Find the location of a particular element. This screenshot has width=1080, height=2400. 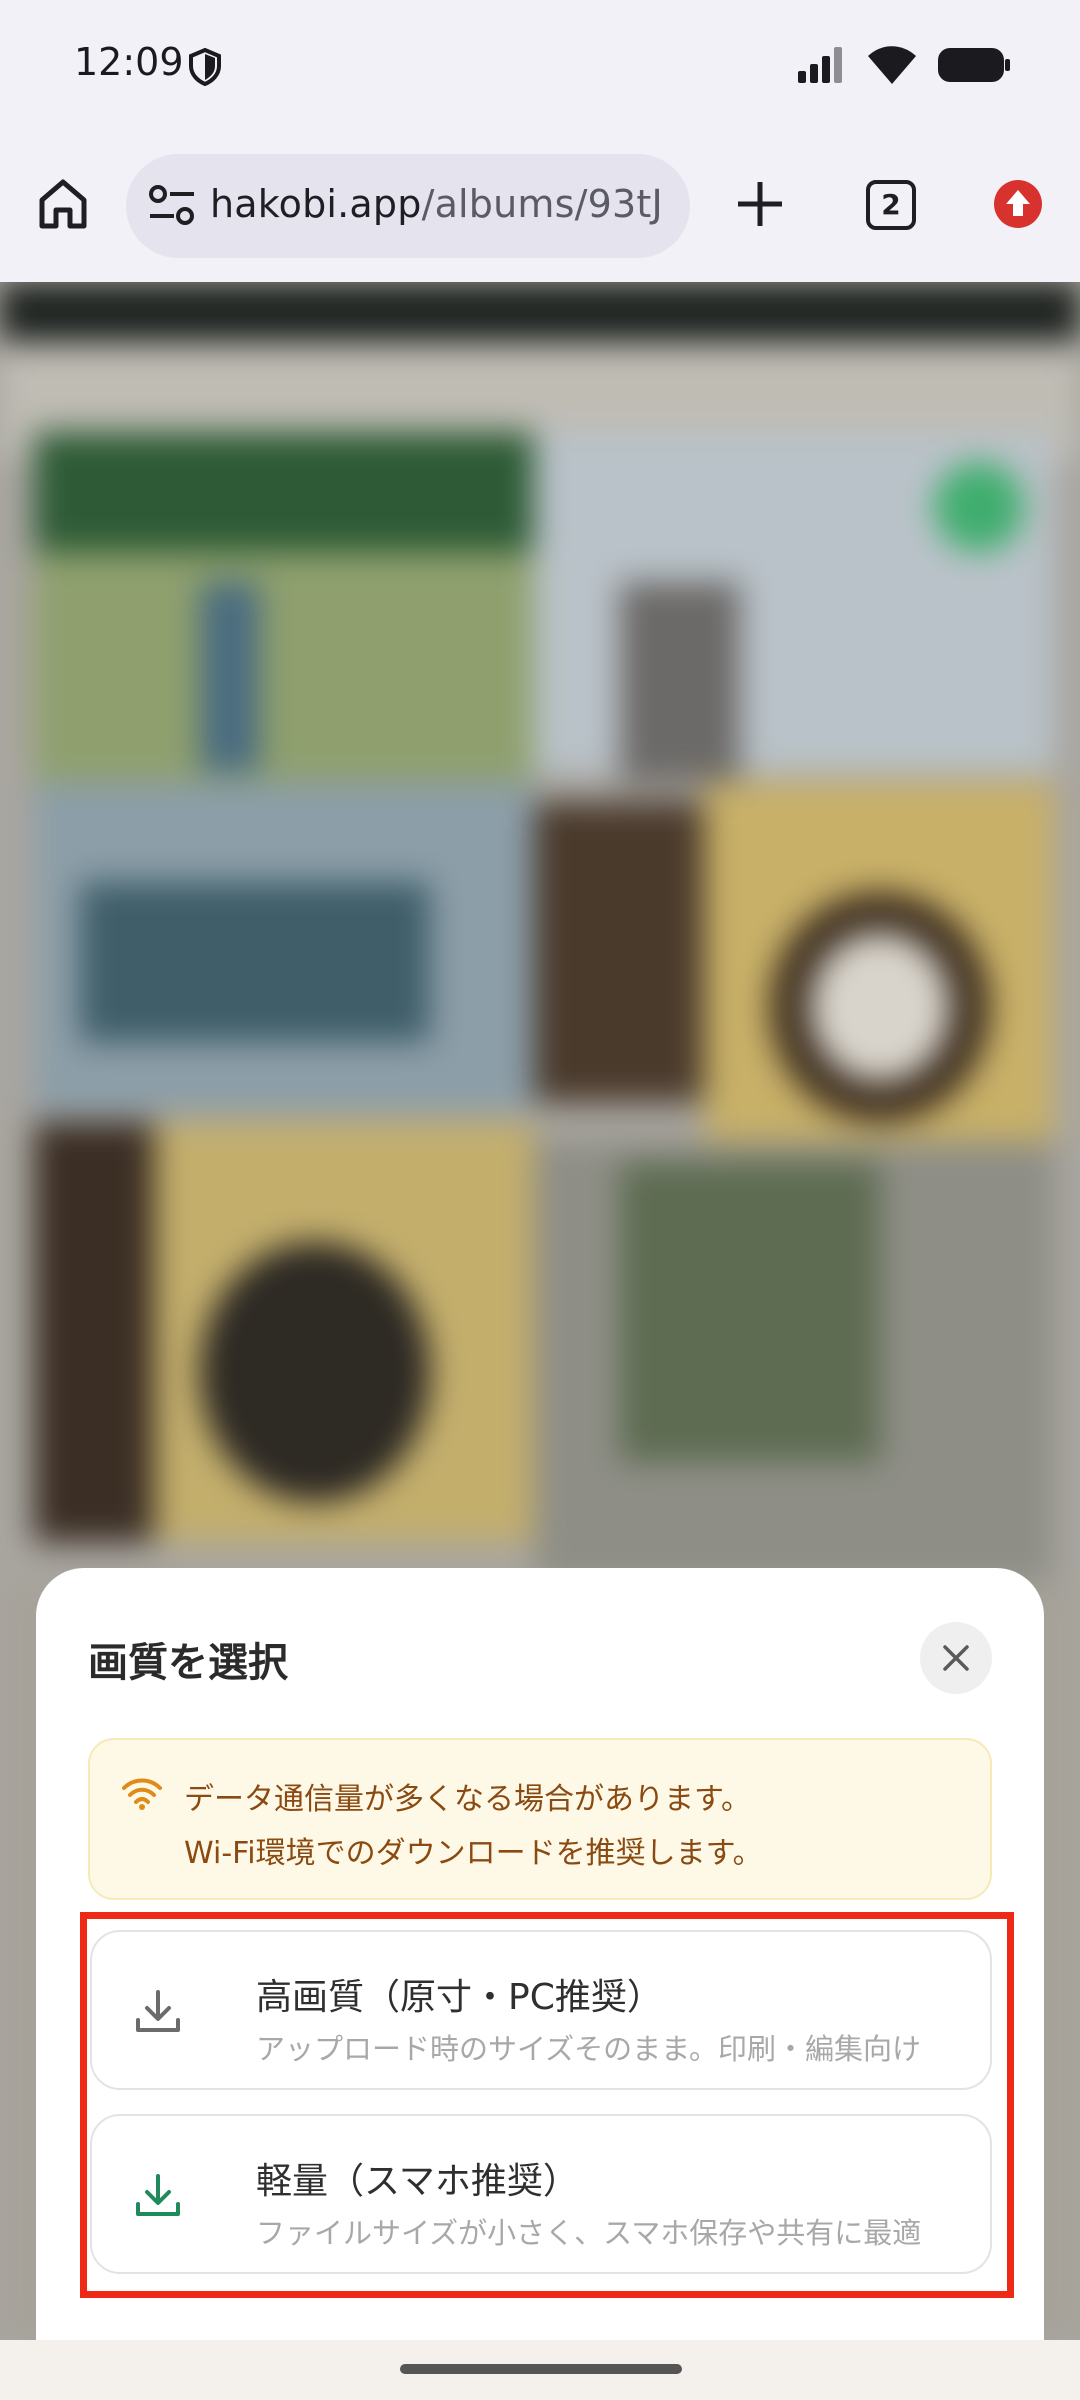

site-settings-icon is located at coordinates (172, 206).